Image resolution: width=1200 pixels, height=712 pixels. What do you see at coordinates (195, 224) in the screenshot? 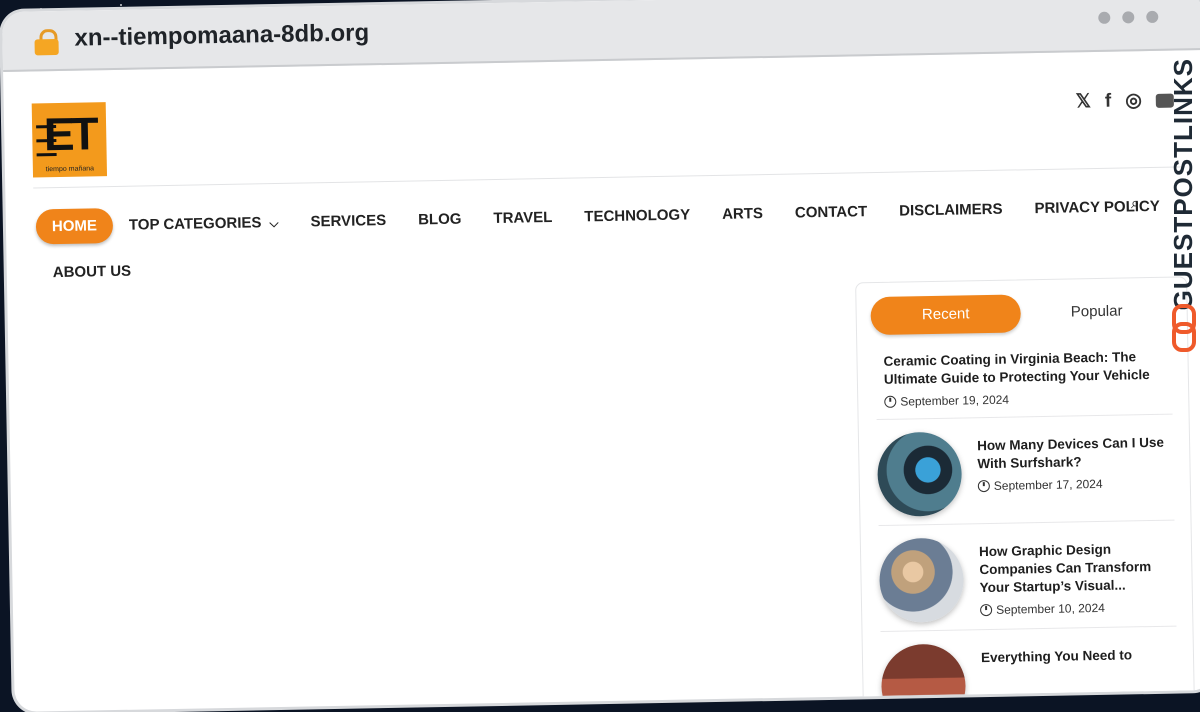
I see `nav-label: TOP CATEGORIES` at bounding box center [195, 224].